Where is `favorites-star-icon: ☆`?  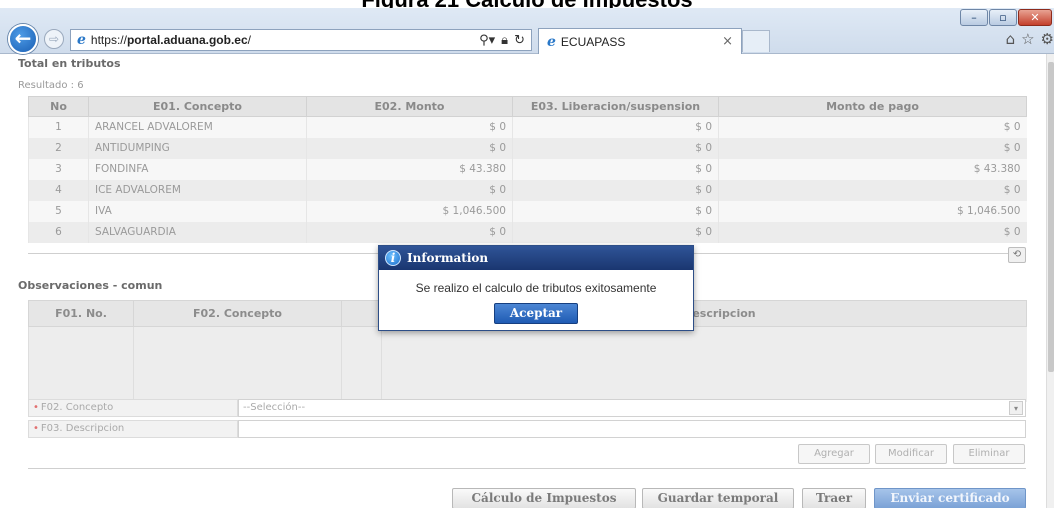 favorites-star-icon: ☆ is located at coordinates (1027, 39).